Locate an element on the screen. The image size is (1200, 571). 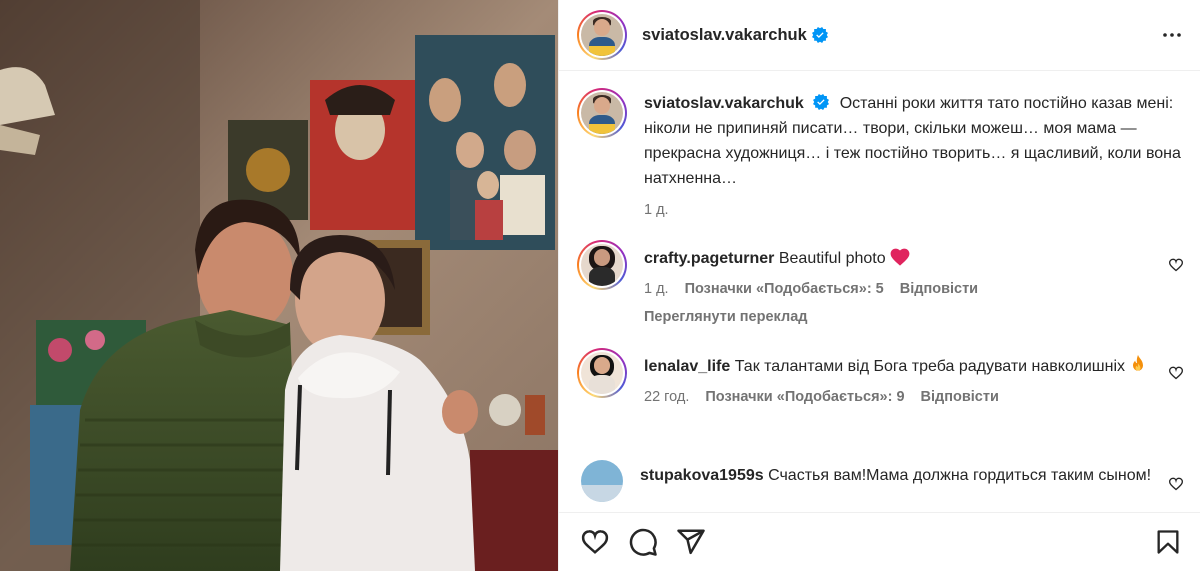
more-options-button is located at coordinates (1172, 35).